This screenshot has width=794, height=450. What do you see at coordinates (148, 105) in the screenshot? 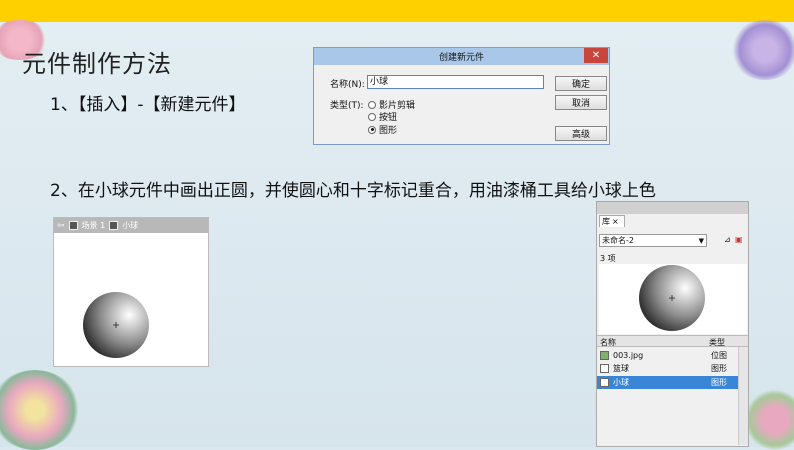
I see `step-1-text: 1、【插入】-【新建元件】` at bounding box center [148, 105].